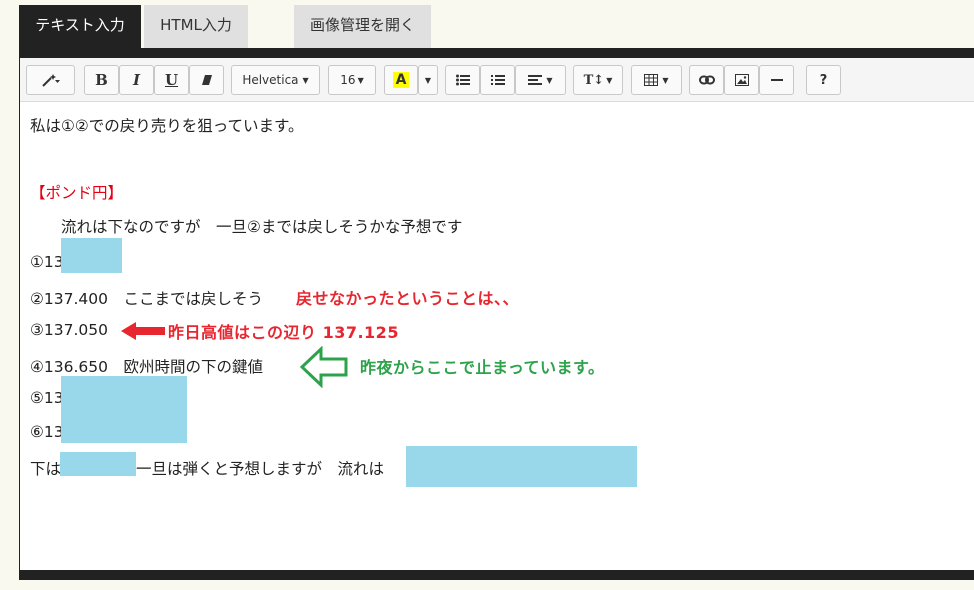  I want to click on style-button, so click(50, 80).